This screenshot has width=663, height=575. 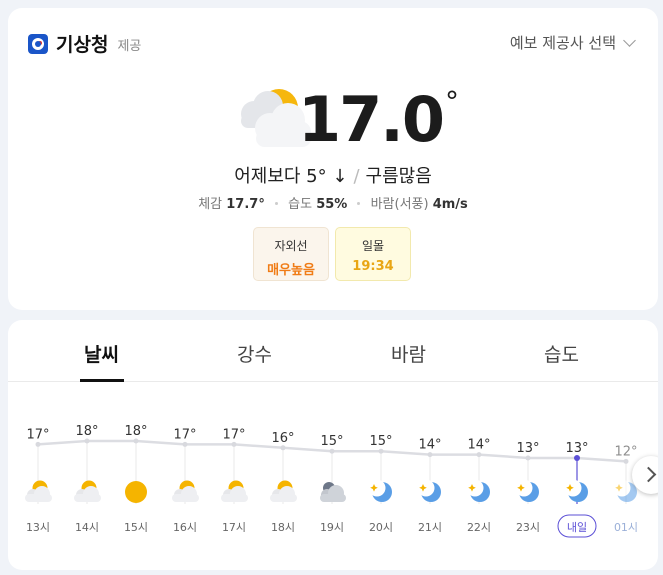 I want to click on hour-label: 16시, so click(x=185, y=527).